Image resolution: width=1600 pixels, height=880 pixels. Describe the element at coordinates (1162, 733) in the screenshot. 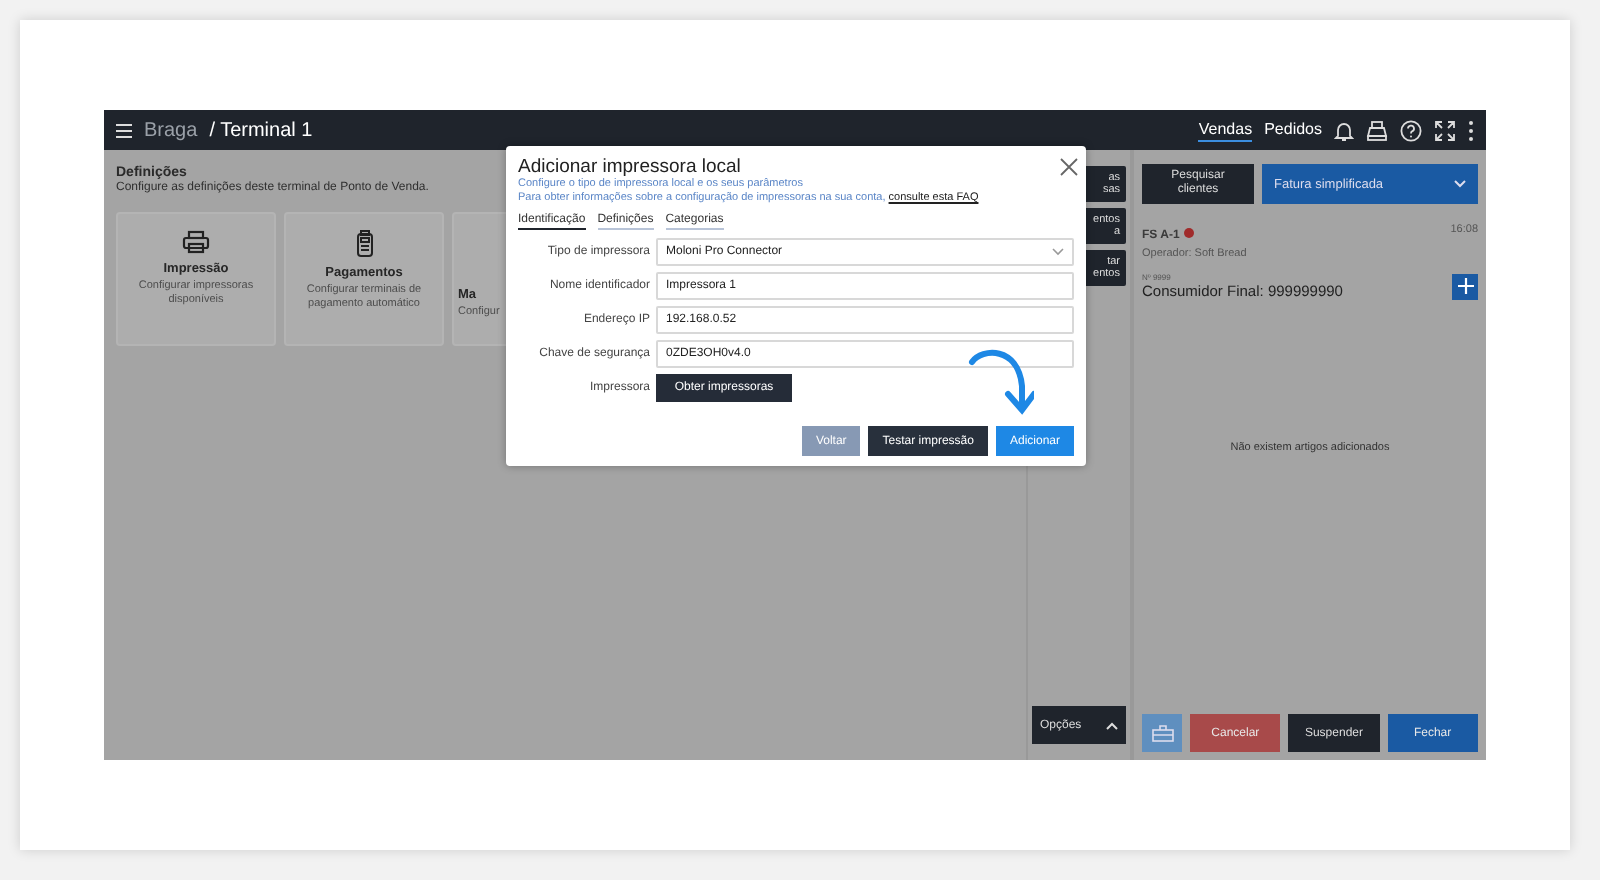

I see `cash-drawer-icon` at that location.